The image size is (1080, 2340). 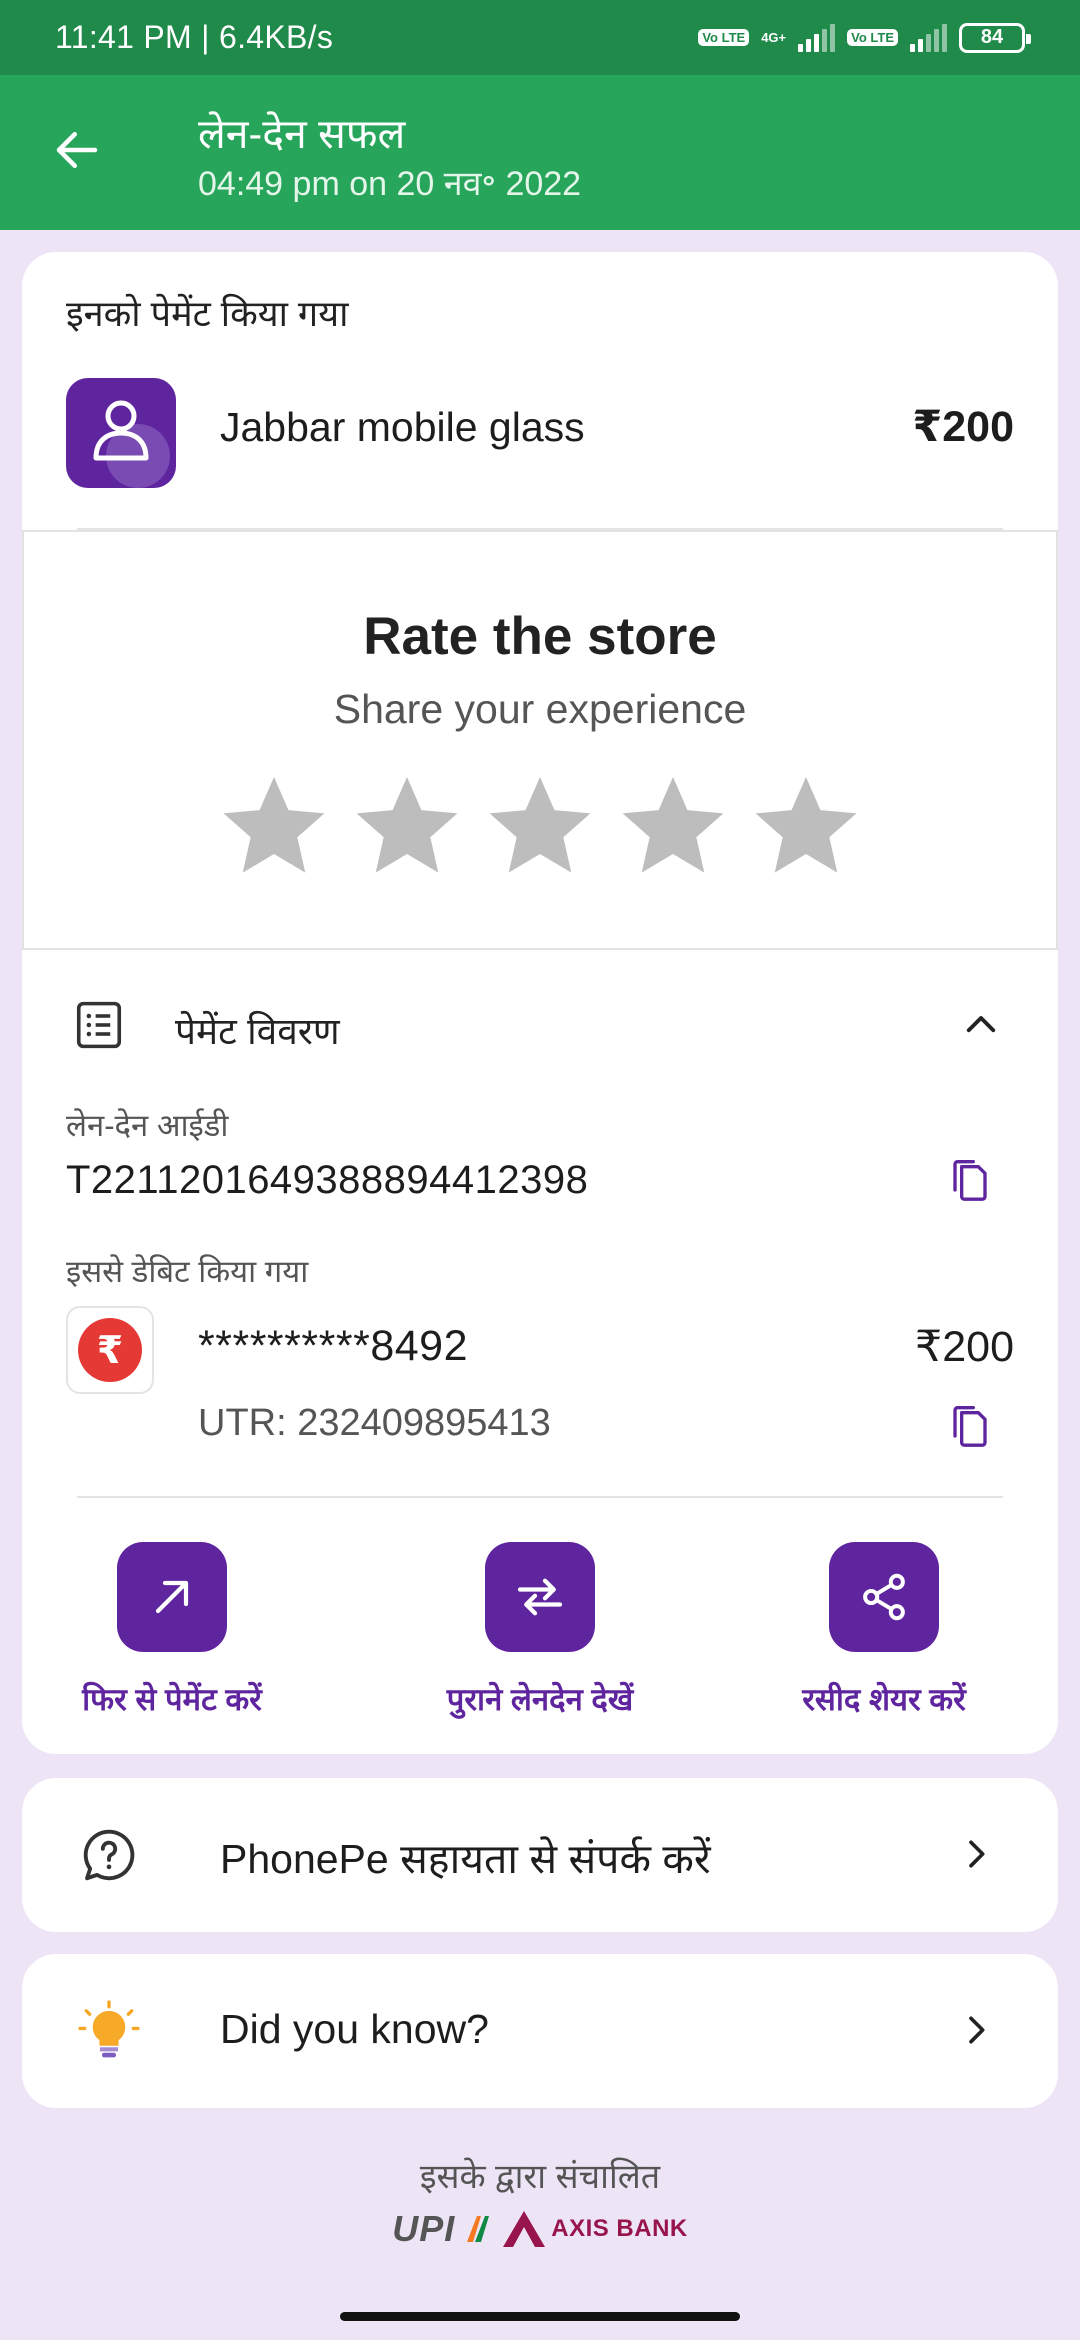 I want to click on share-receipt-button: रसीद शेयर करें, so click(x=884, y=1631).